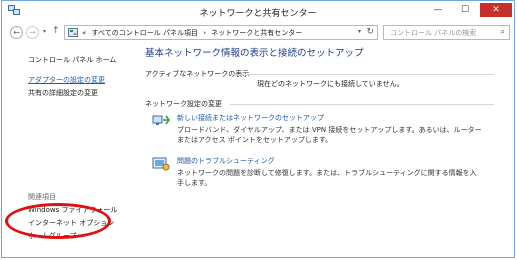  What do you see at coordinates (16, 32) in the screenshot?
I see `back-button: ←` at bounding box center [16, 32].